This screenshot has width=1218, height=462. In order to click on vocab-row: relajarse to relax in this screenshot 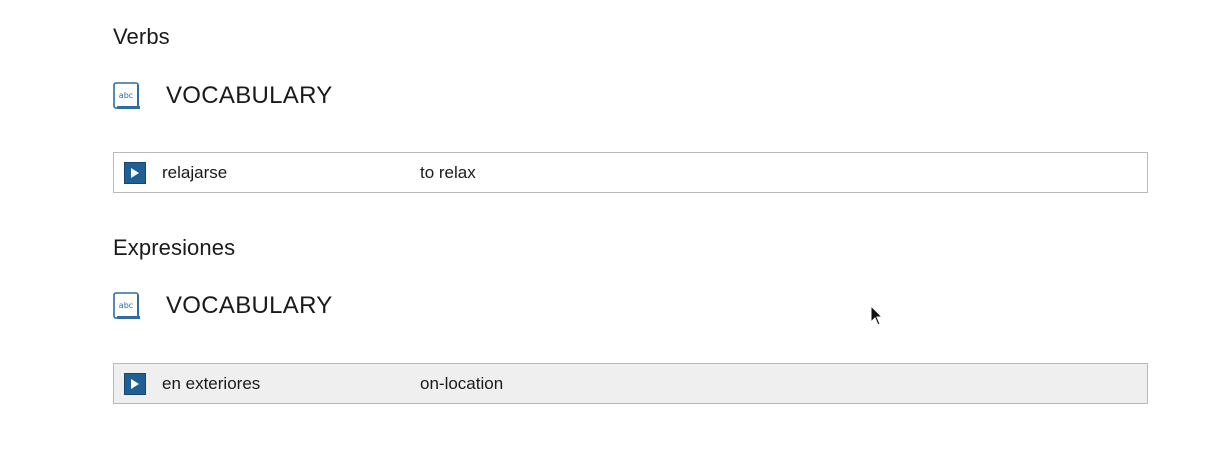, I will do `click(630, 172)`.